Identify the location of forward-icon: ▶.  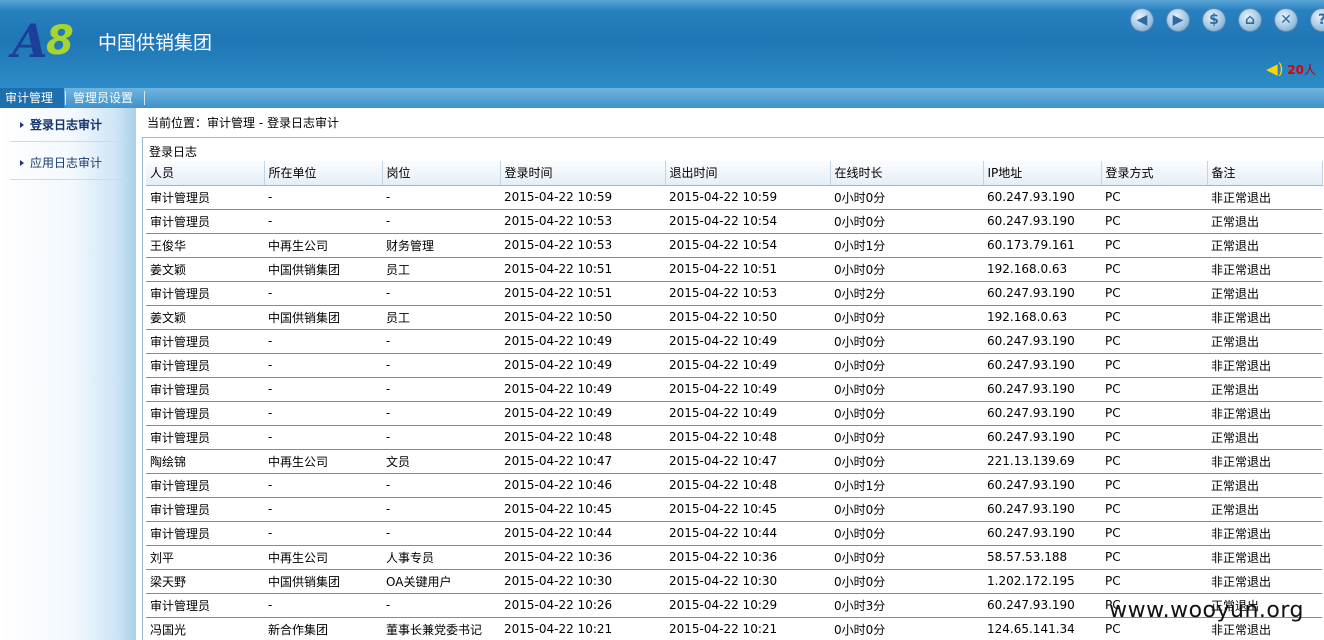
(1178, 20).